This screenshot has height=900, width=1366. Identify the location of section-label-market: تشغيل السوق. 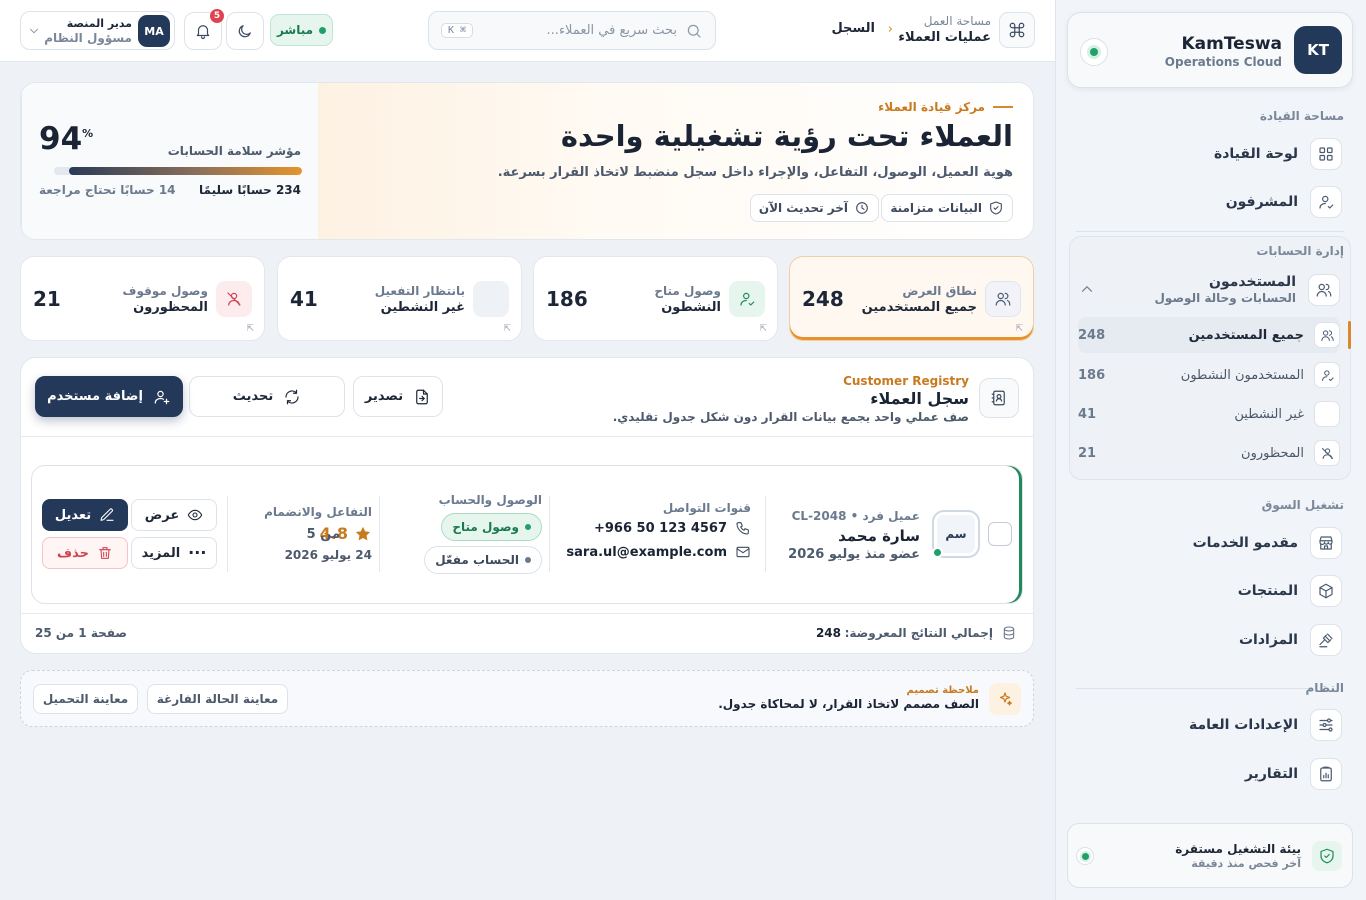
(1302, 505).